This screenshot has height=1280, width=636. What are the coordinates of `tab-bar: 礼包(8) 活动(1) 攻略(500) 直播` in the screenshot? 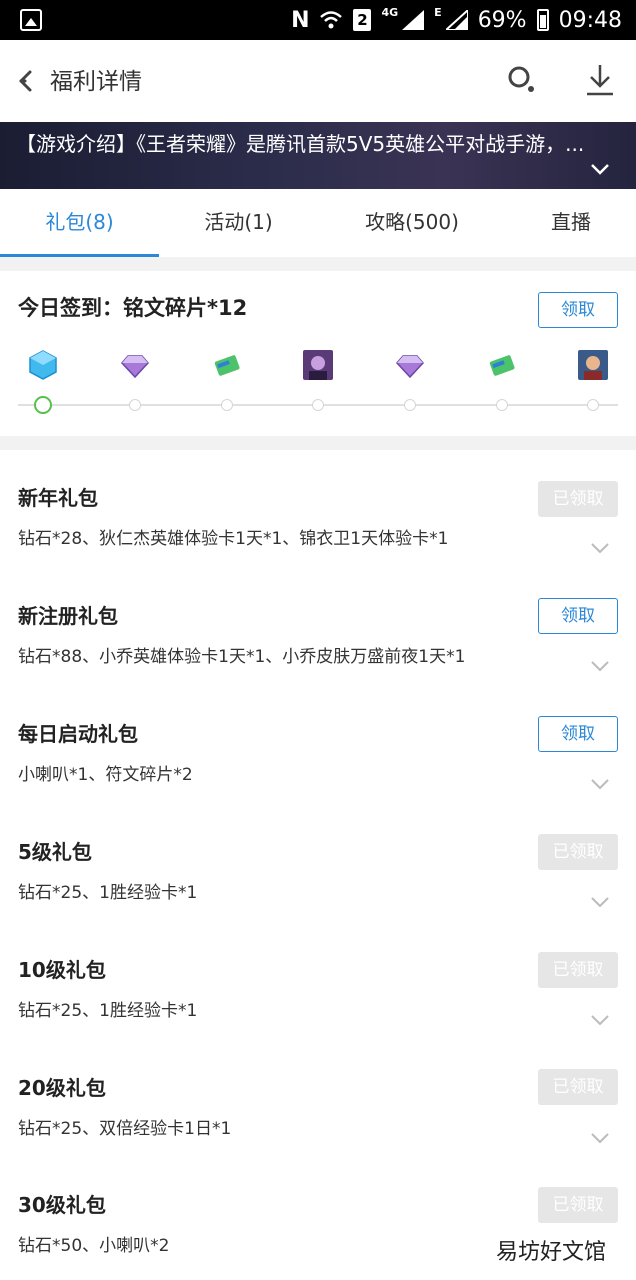 It's located at (318, 223).